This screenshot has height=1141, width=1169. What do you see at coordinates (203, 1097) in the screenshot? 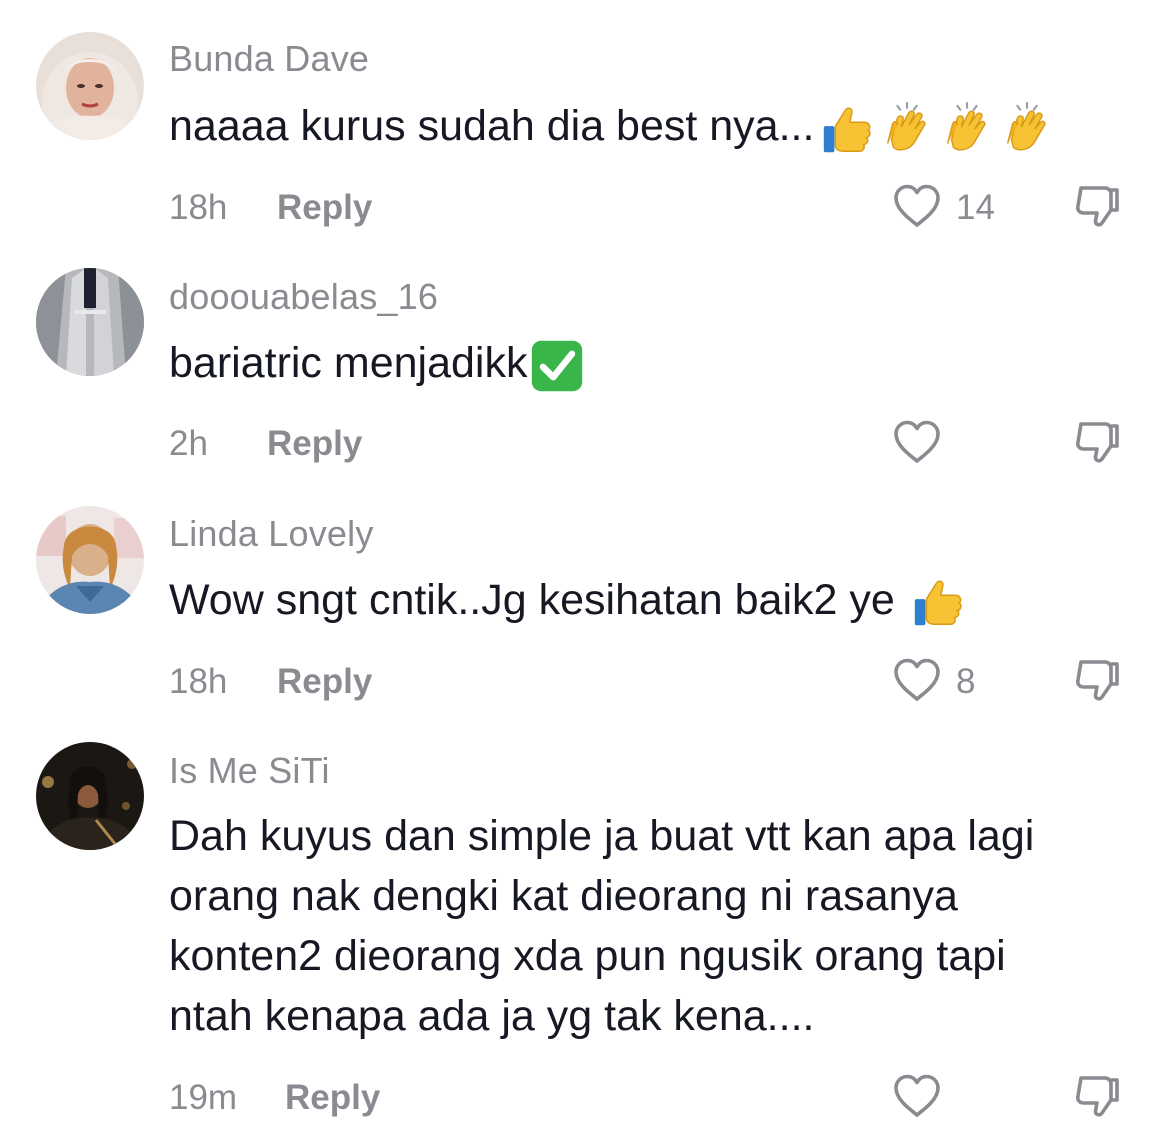
I see `comment-time: 19m` at bounding box center [203, 1097].